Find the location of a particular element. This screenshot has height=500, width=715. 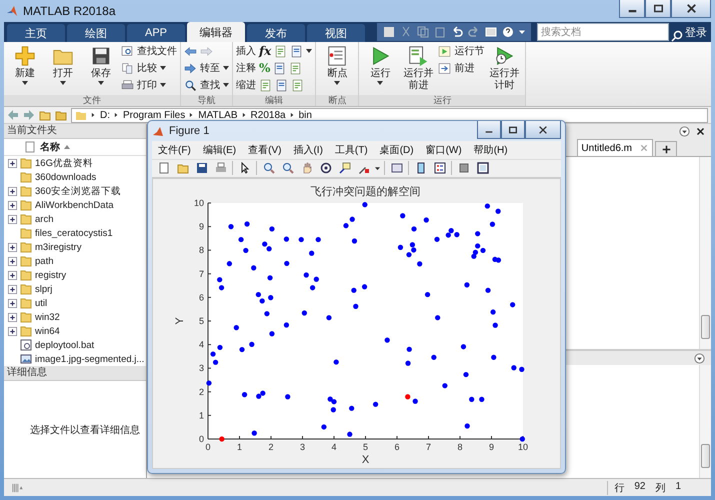

ribbon-button: 插入 fx is located at coordinates (274, 51).